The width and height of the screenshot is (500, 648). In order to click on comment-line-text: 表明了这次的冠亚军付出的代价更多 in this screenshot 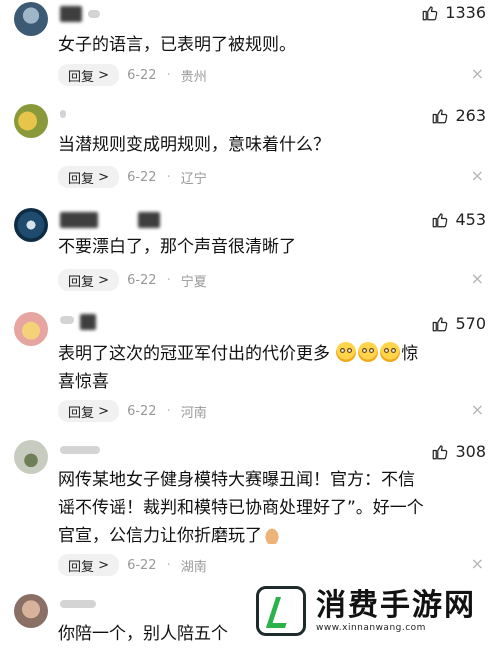, I will do `click(194, 354)`.